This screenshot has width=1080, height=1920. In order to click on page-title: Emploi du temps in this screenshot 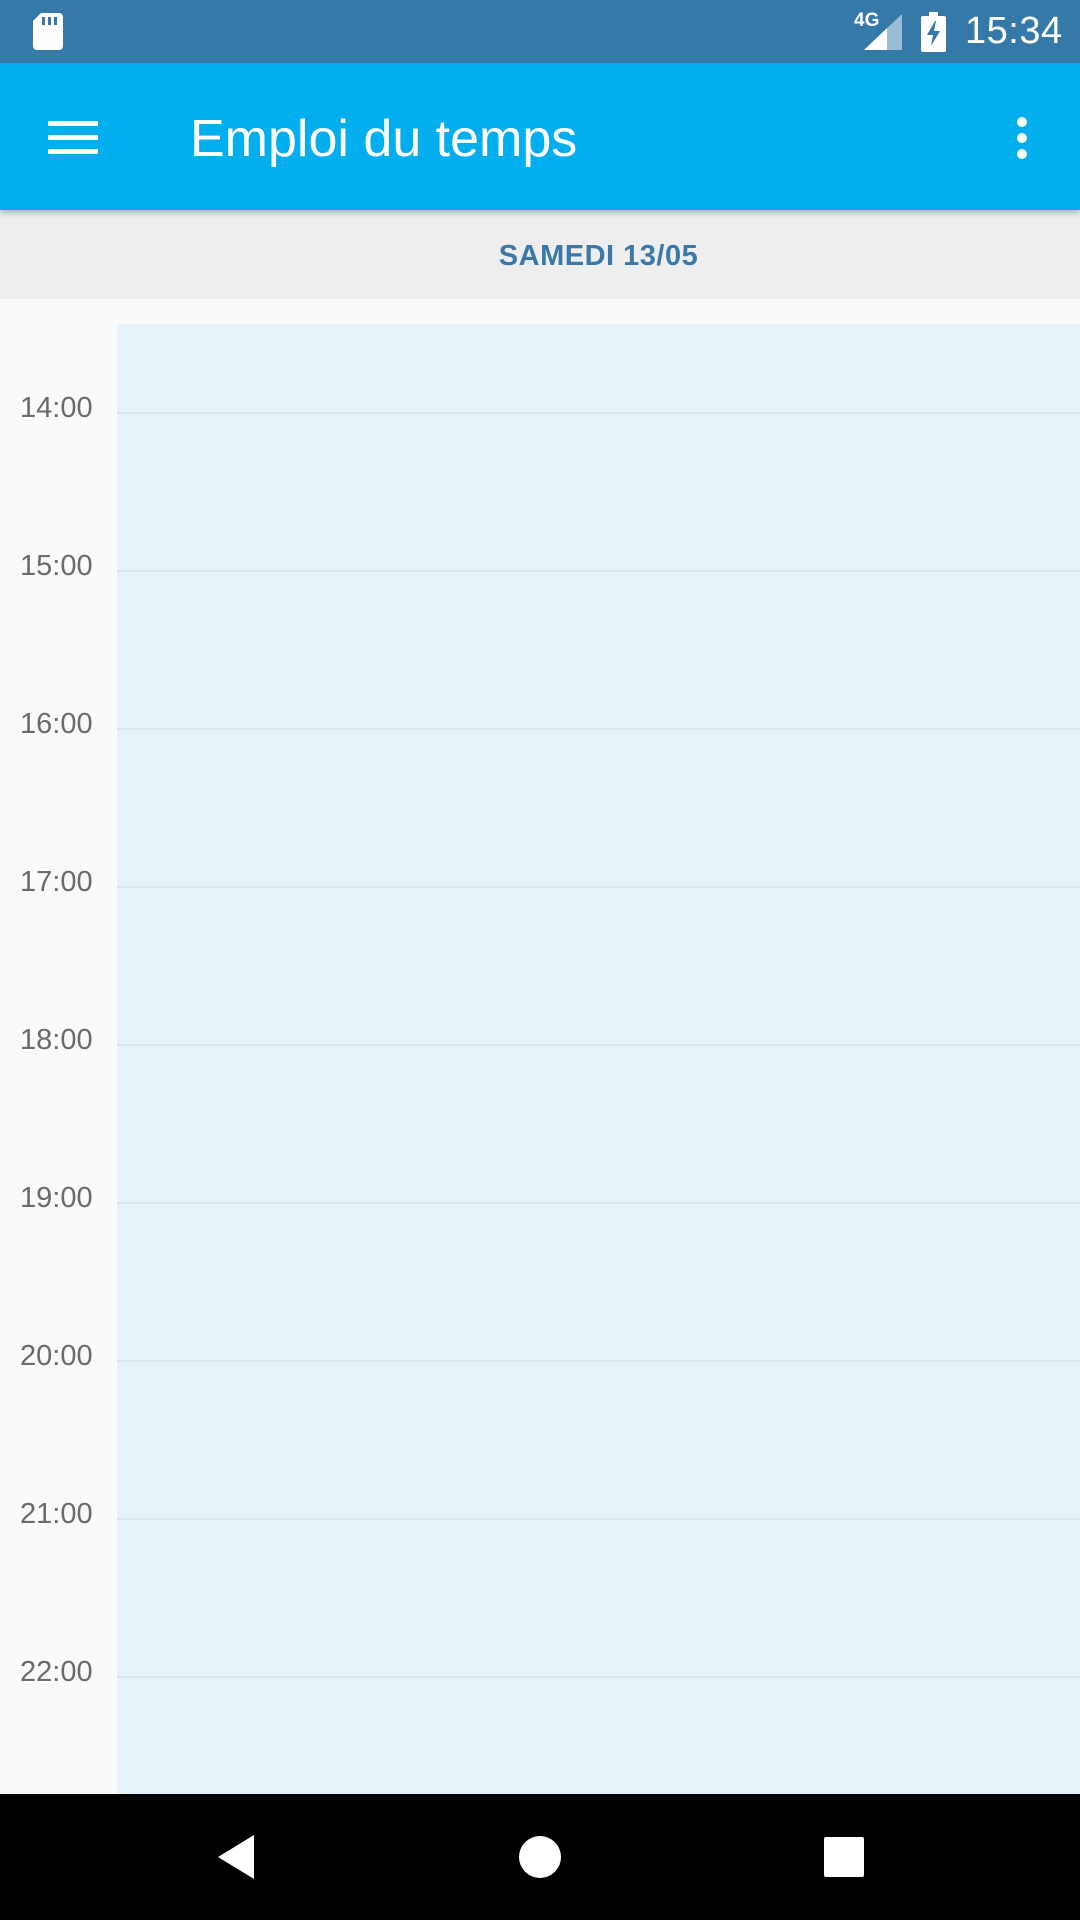, I will do `click(384, 139)`.